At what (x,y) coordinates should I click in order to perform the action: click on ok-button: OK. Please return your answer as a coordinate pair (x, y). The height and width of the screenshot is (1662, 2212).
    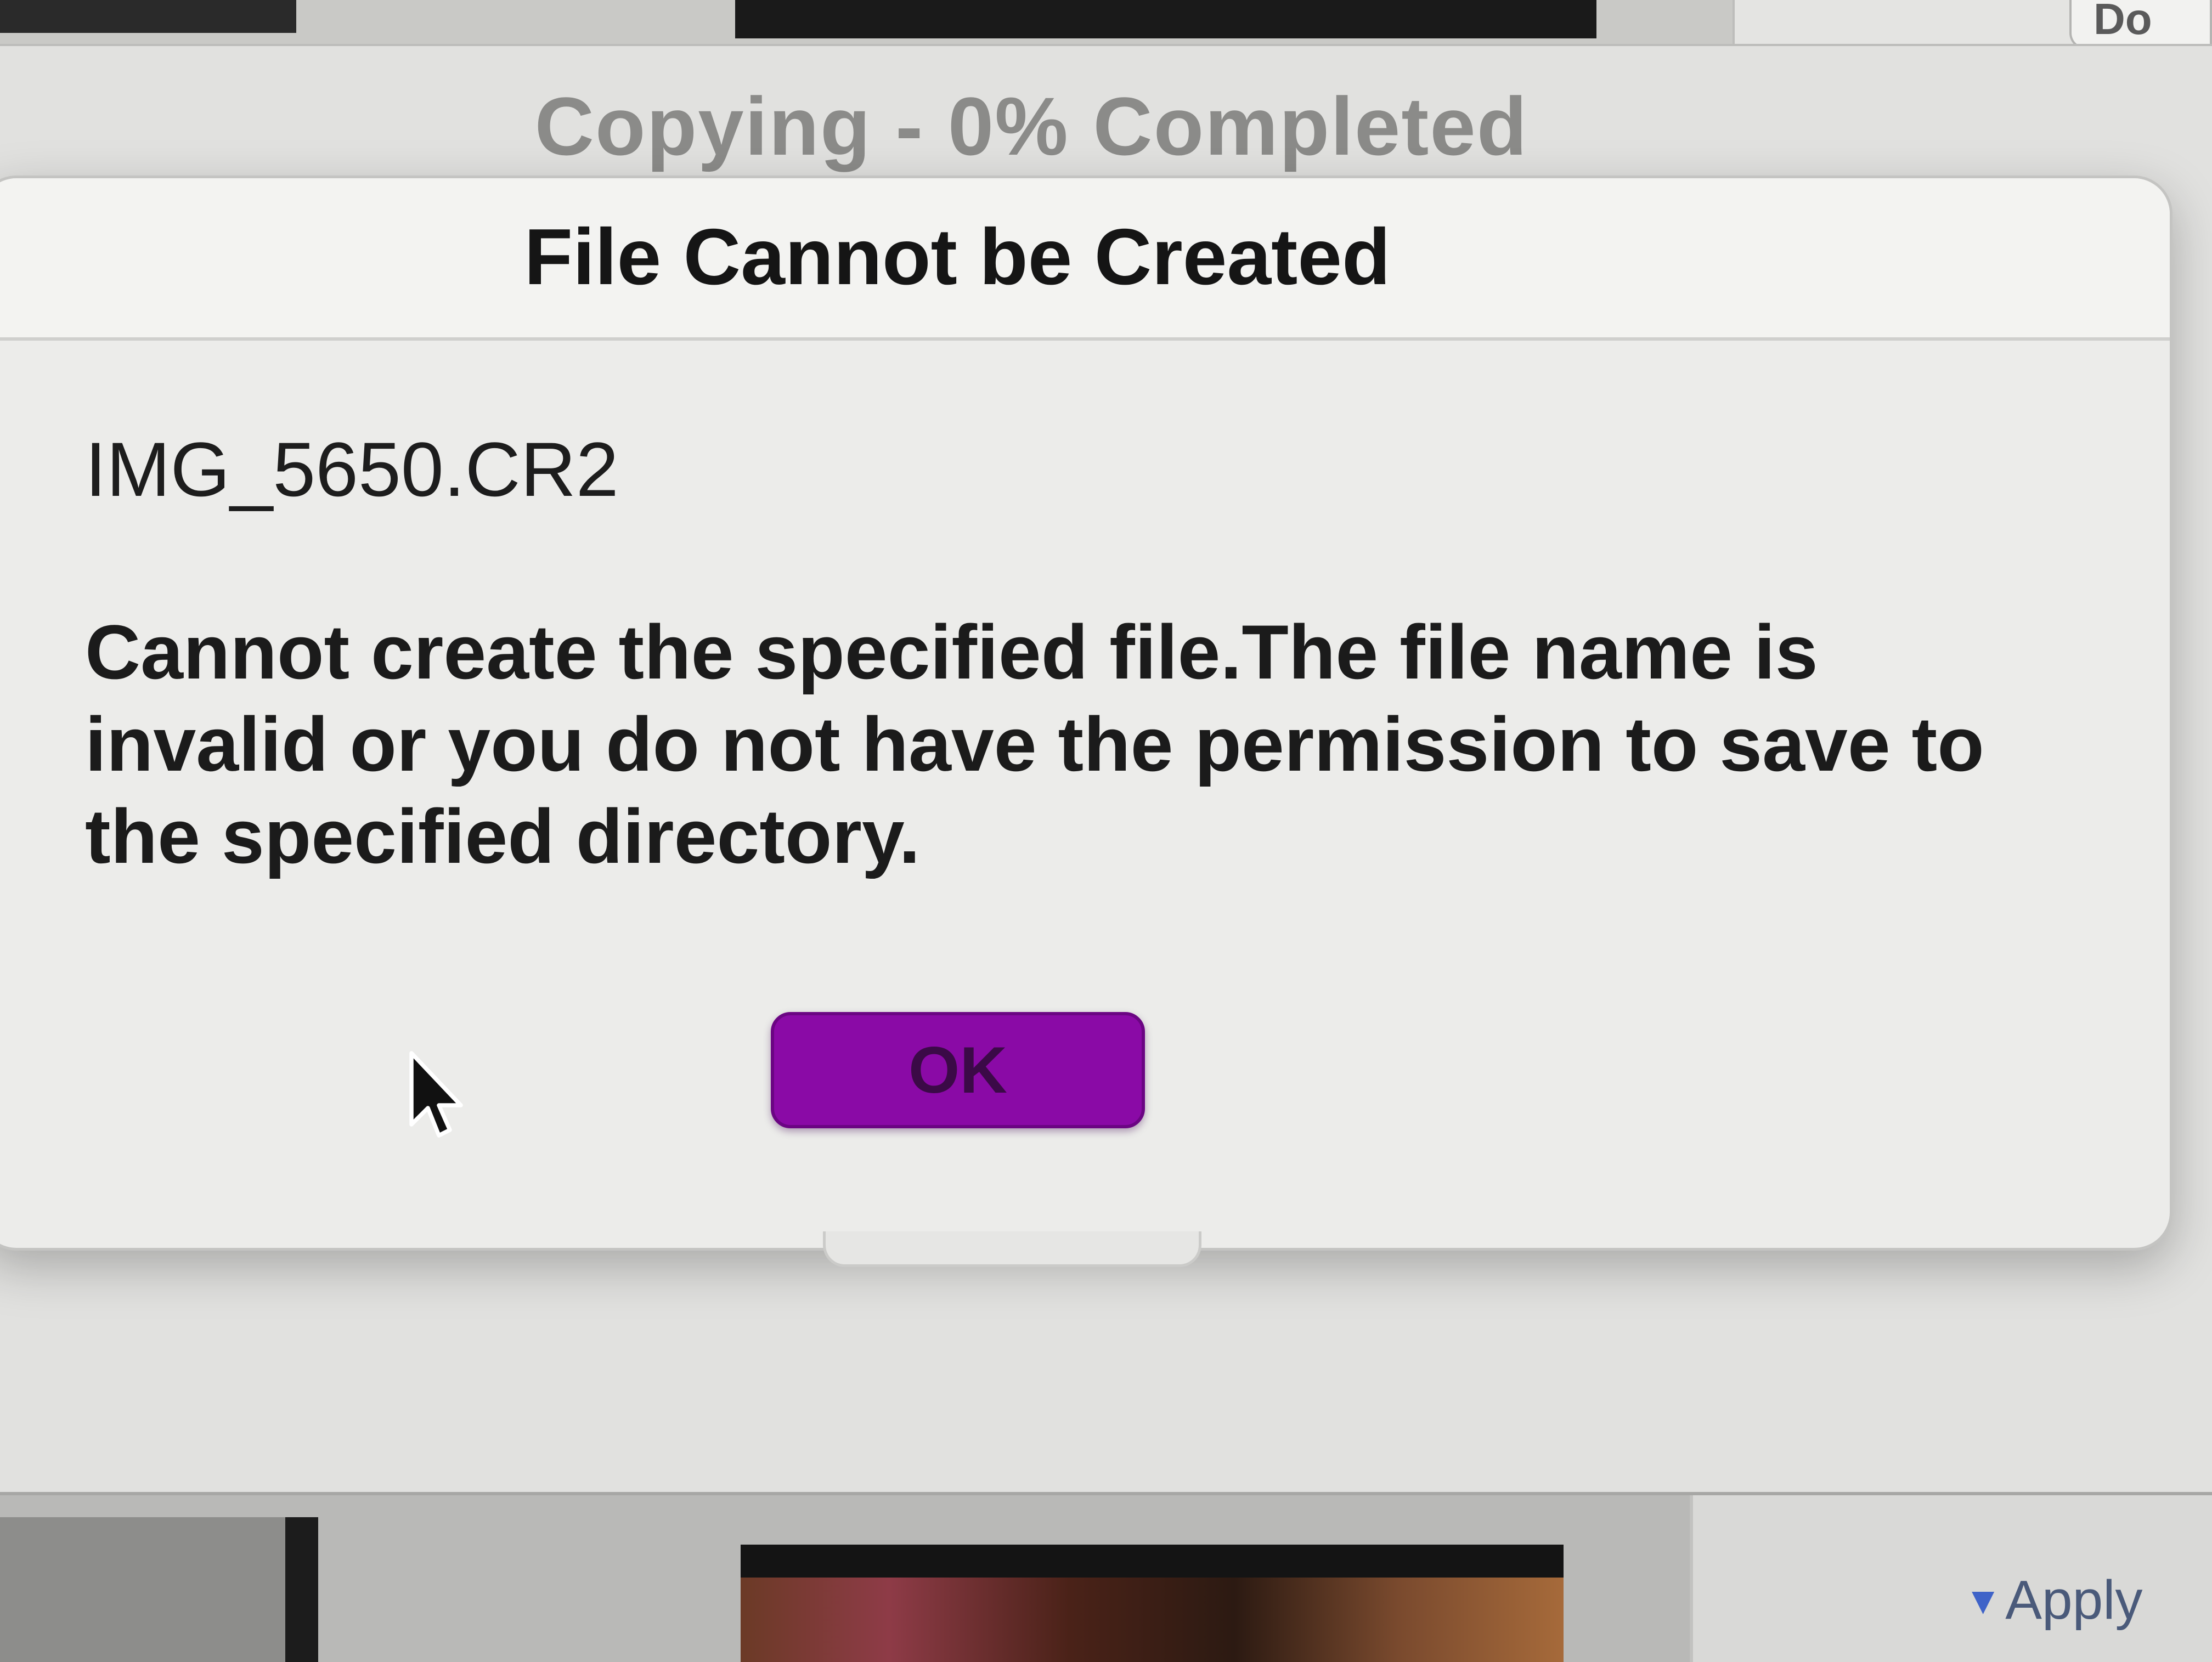
    Looking at the image, I should click on (958, 1070).